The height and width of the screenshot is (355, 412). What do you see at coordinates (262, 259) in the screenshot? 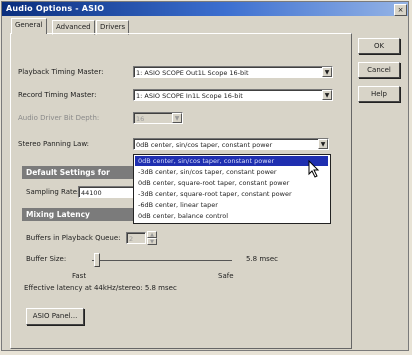
I see `buffer-size-value: 5.8 msec` at bounding box center [262, 259].